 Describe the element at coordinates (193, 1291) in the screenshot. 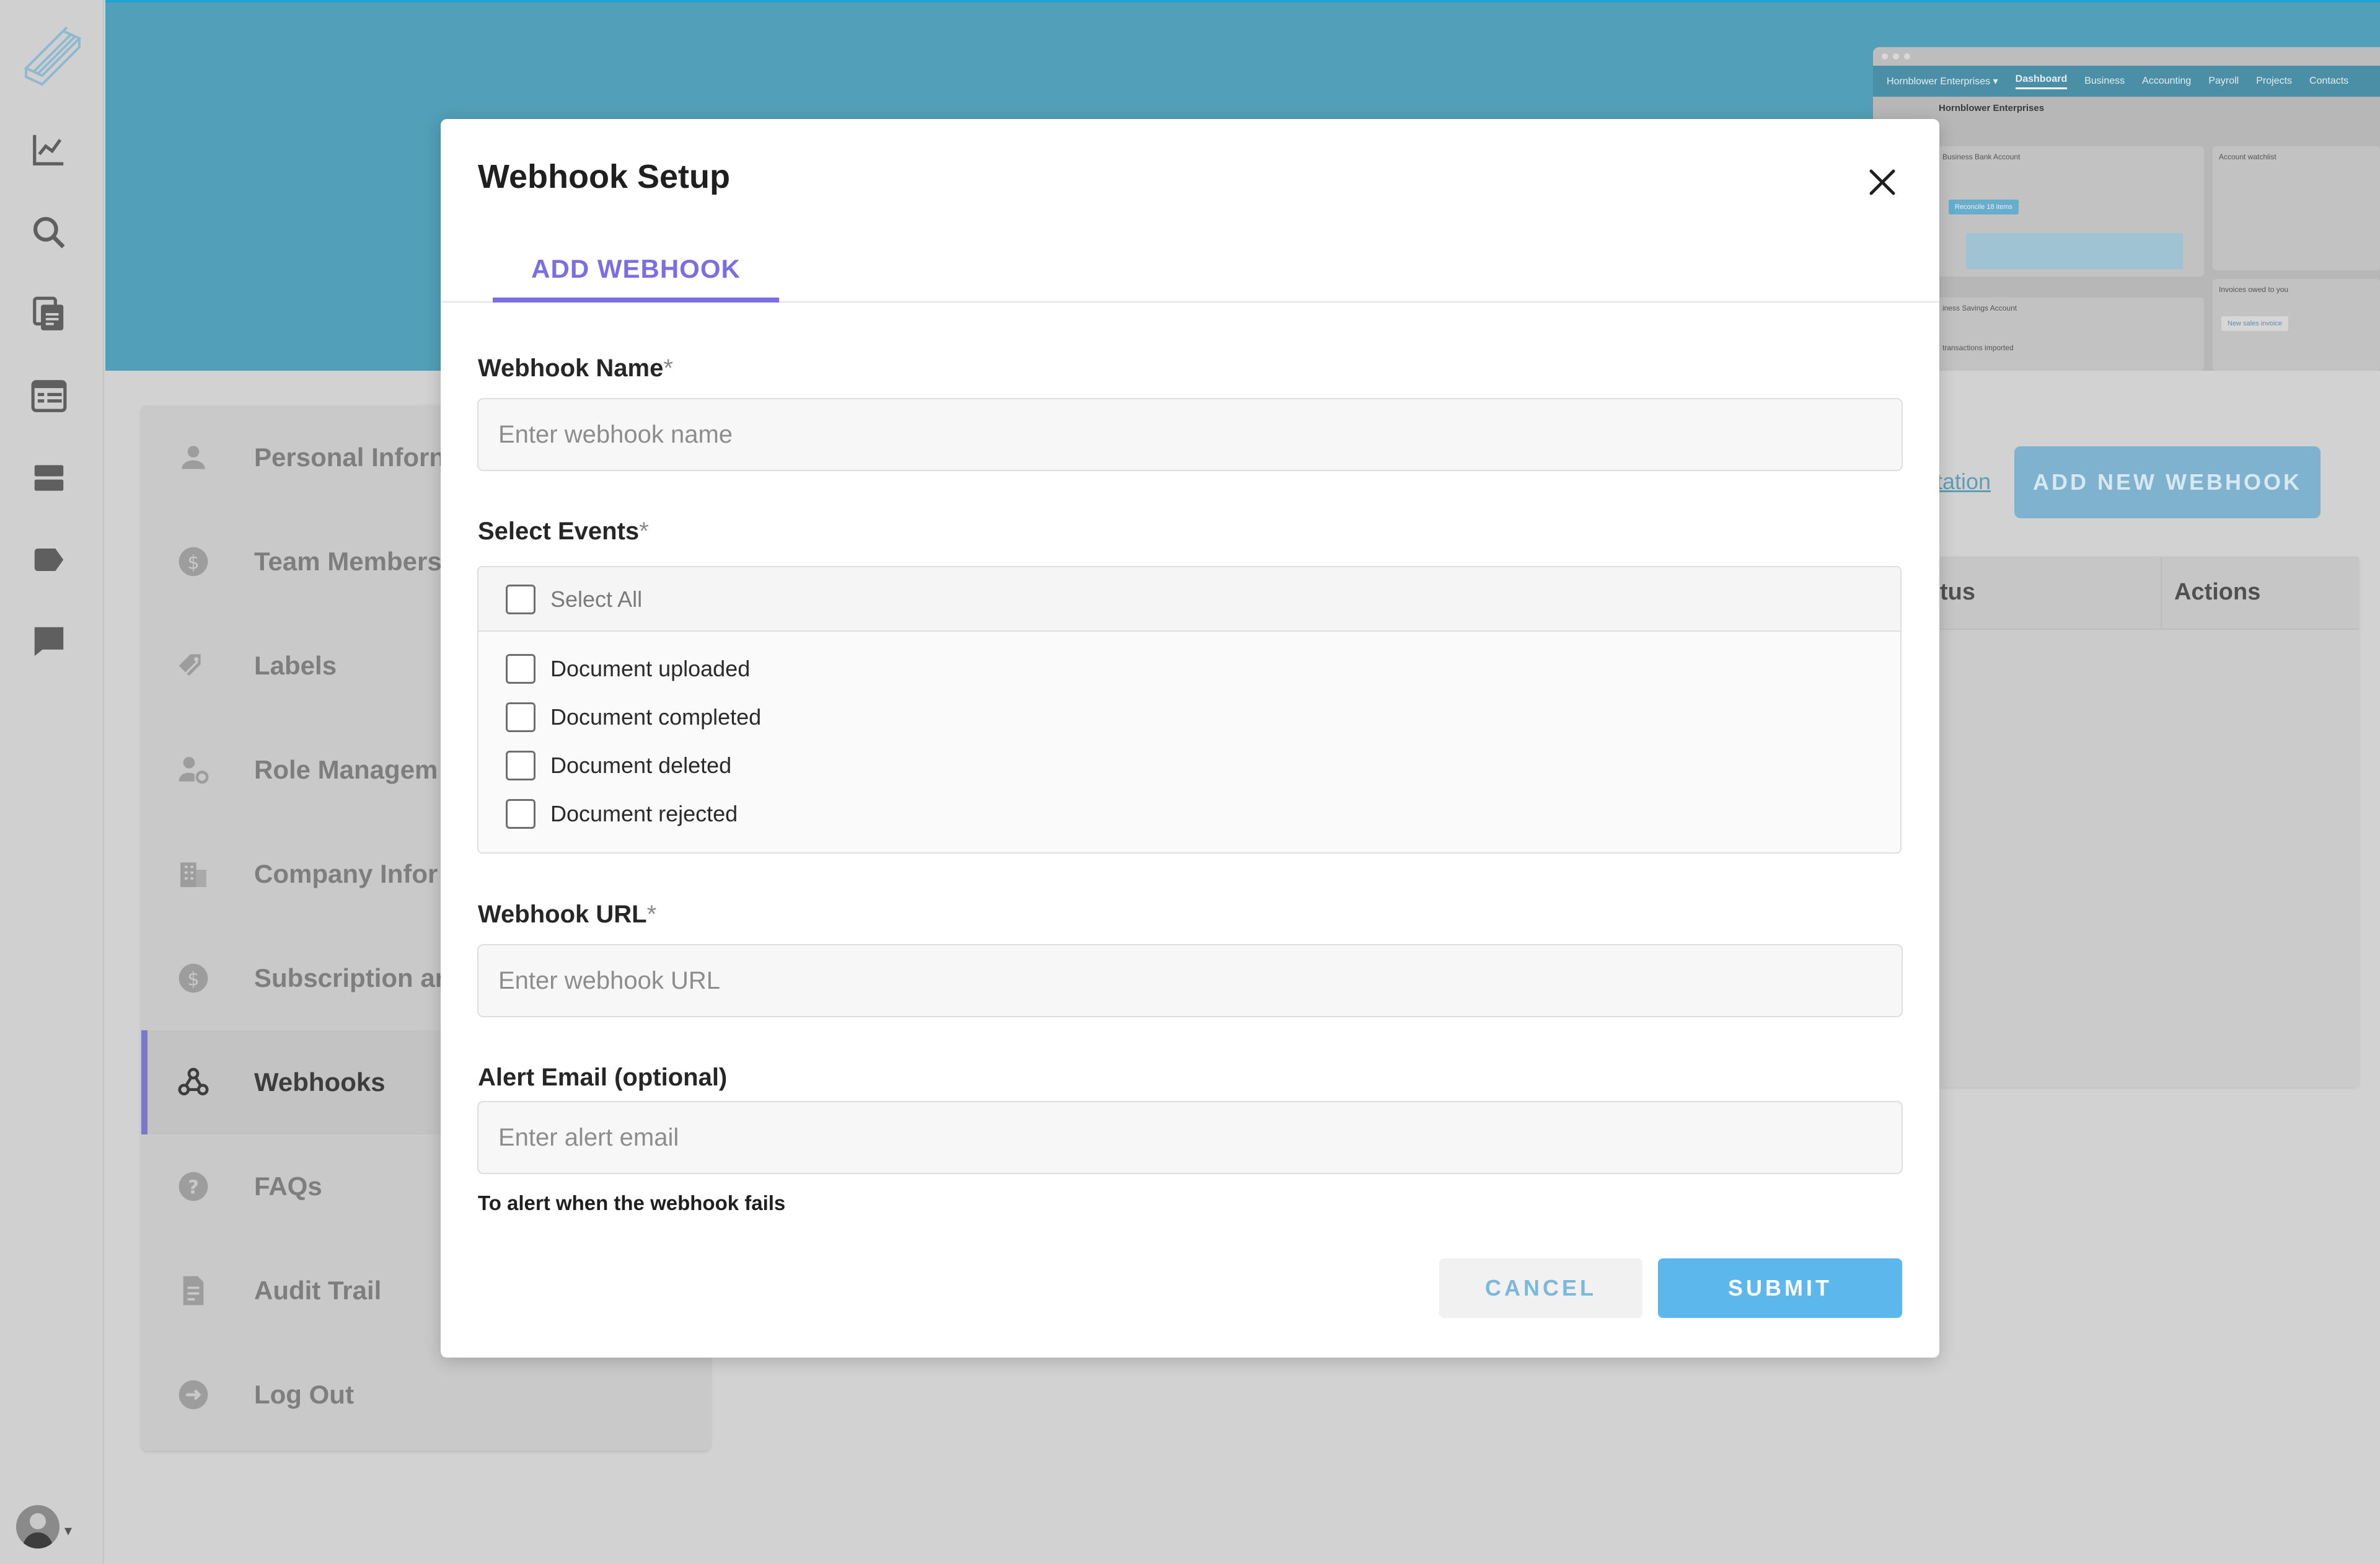

I see `document-icon` at that location.